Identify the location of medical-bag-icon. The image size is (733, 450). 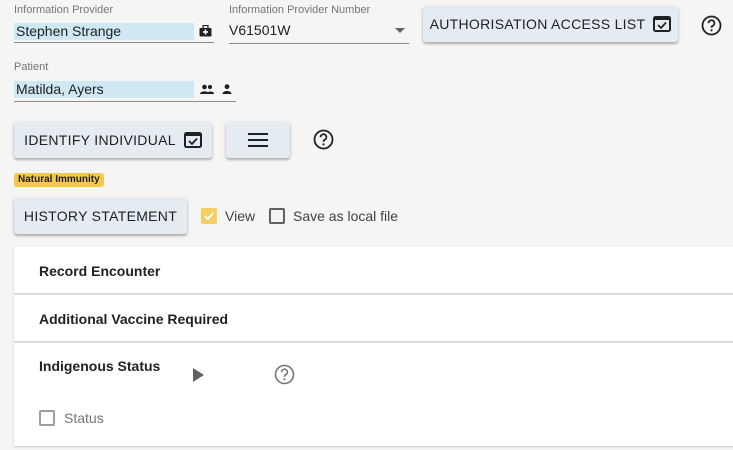
(205, 31).